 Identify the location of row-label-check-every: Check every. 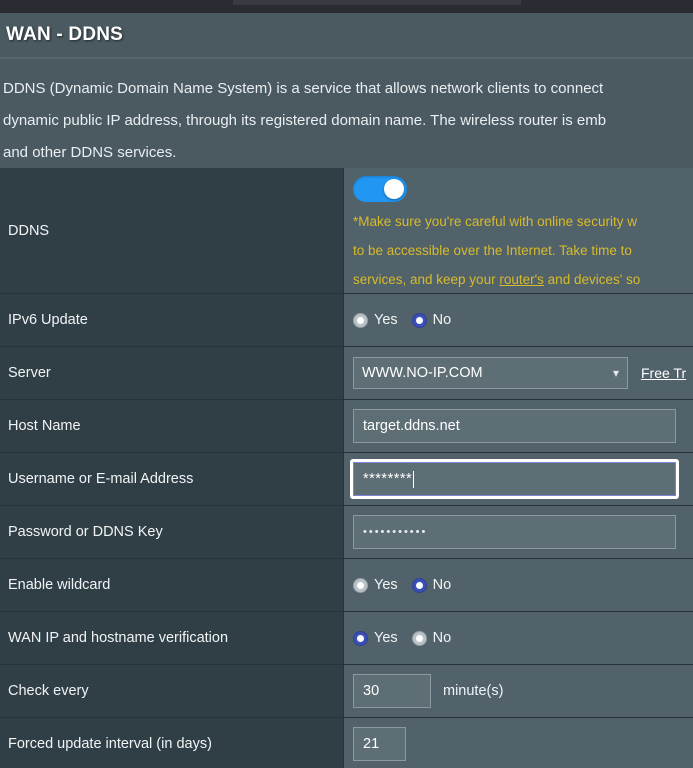
(172, 691).